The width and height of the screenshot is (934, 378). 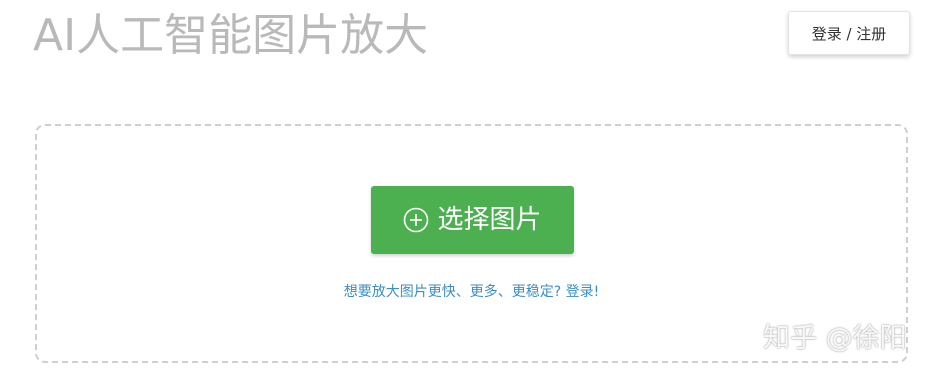 I want to click on select-image-button: 选择图片, so click(x=472, y=220).